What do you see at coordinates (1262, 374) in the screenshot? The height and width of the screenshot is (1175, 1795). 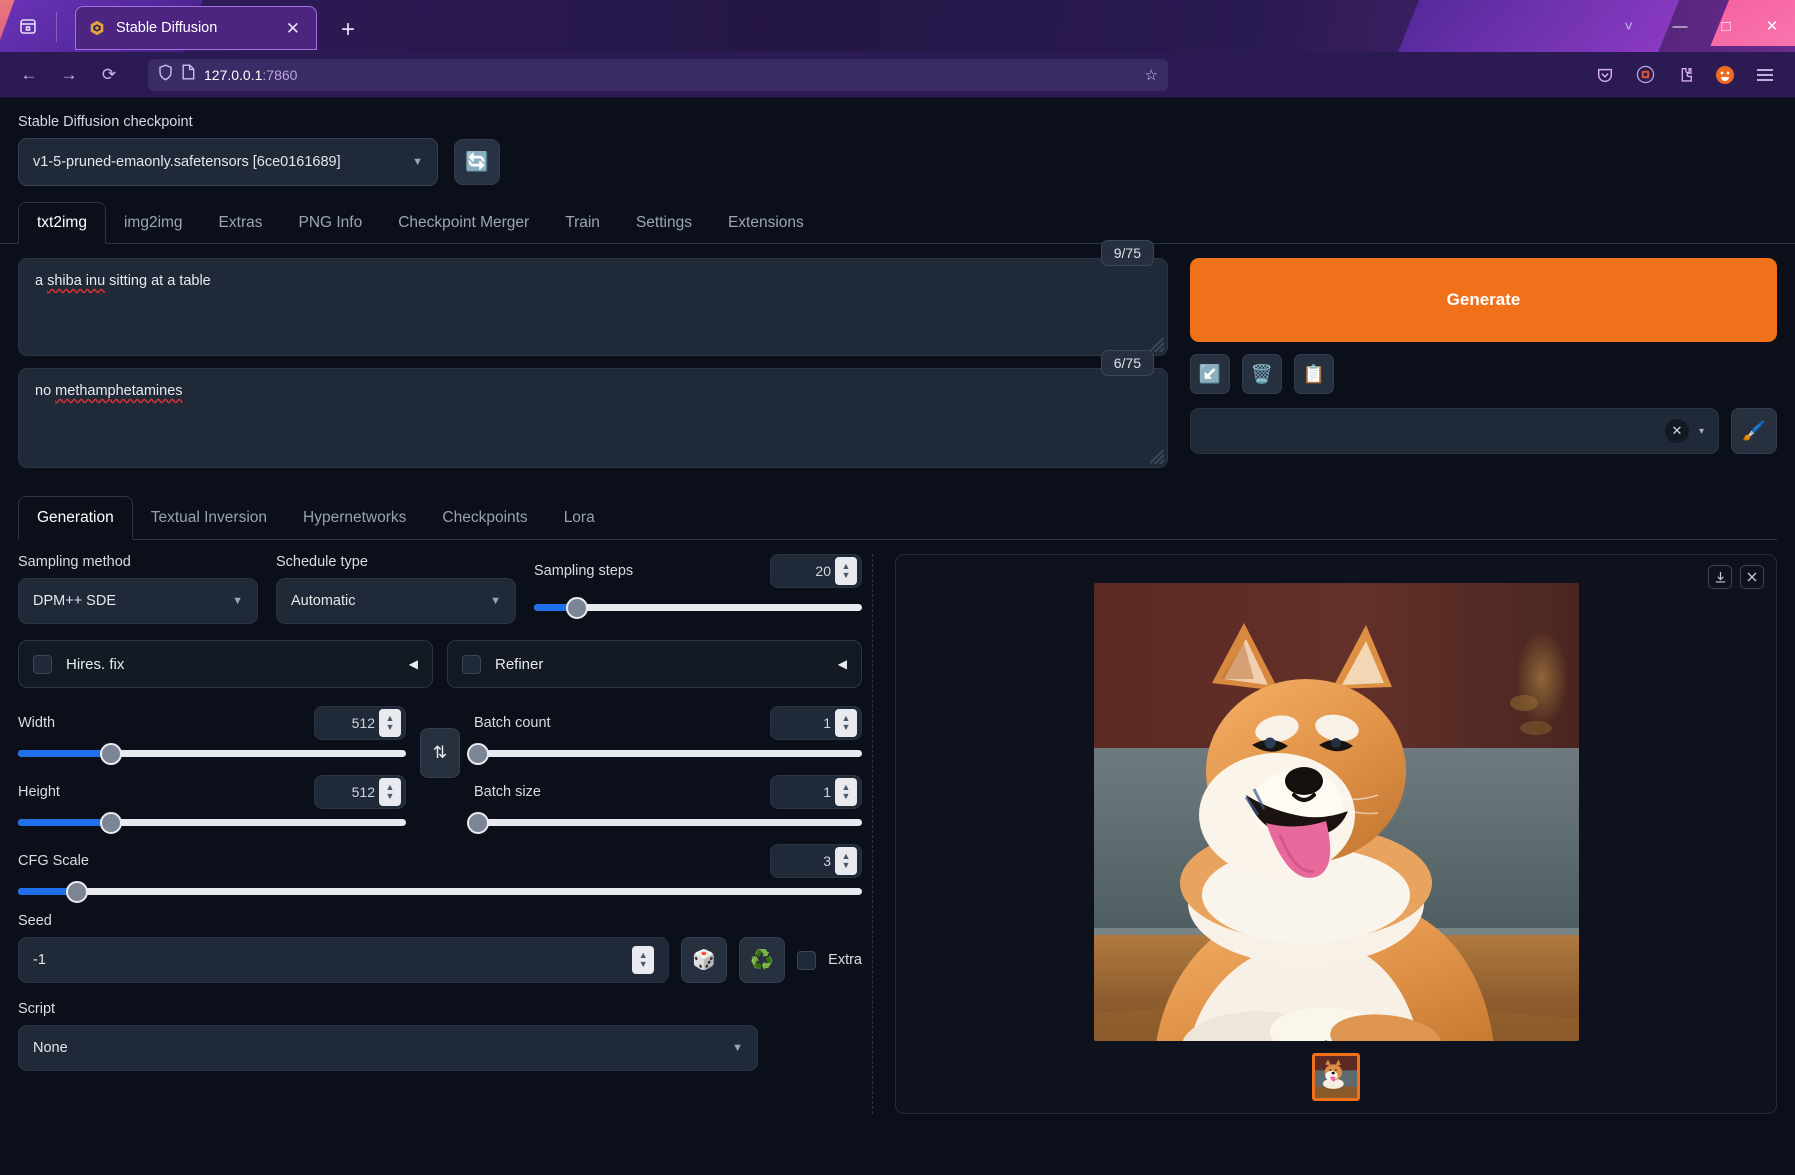 I see `clear-prompt-button: 🗑️` at bounding box center [1262, 374].